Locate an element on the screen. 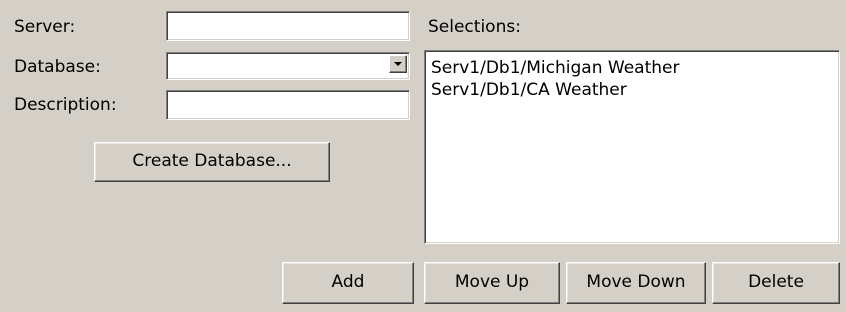  delete-button: Delete is located at coordinates (776, 283).